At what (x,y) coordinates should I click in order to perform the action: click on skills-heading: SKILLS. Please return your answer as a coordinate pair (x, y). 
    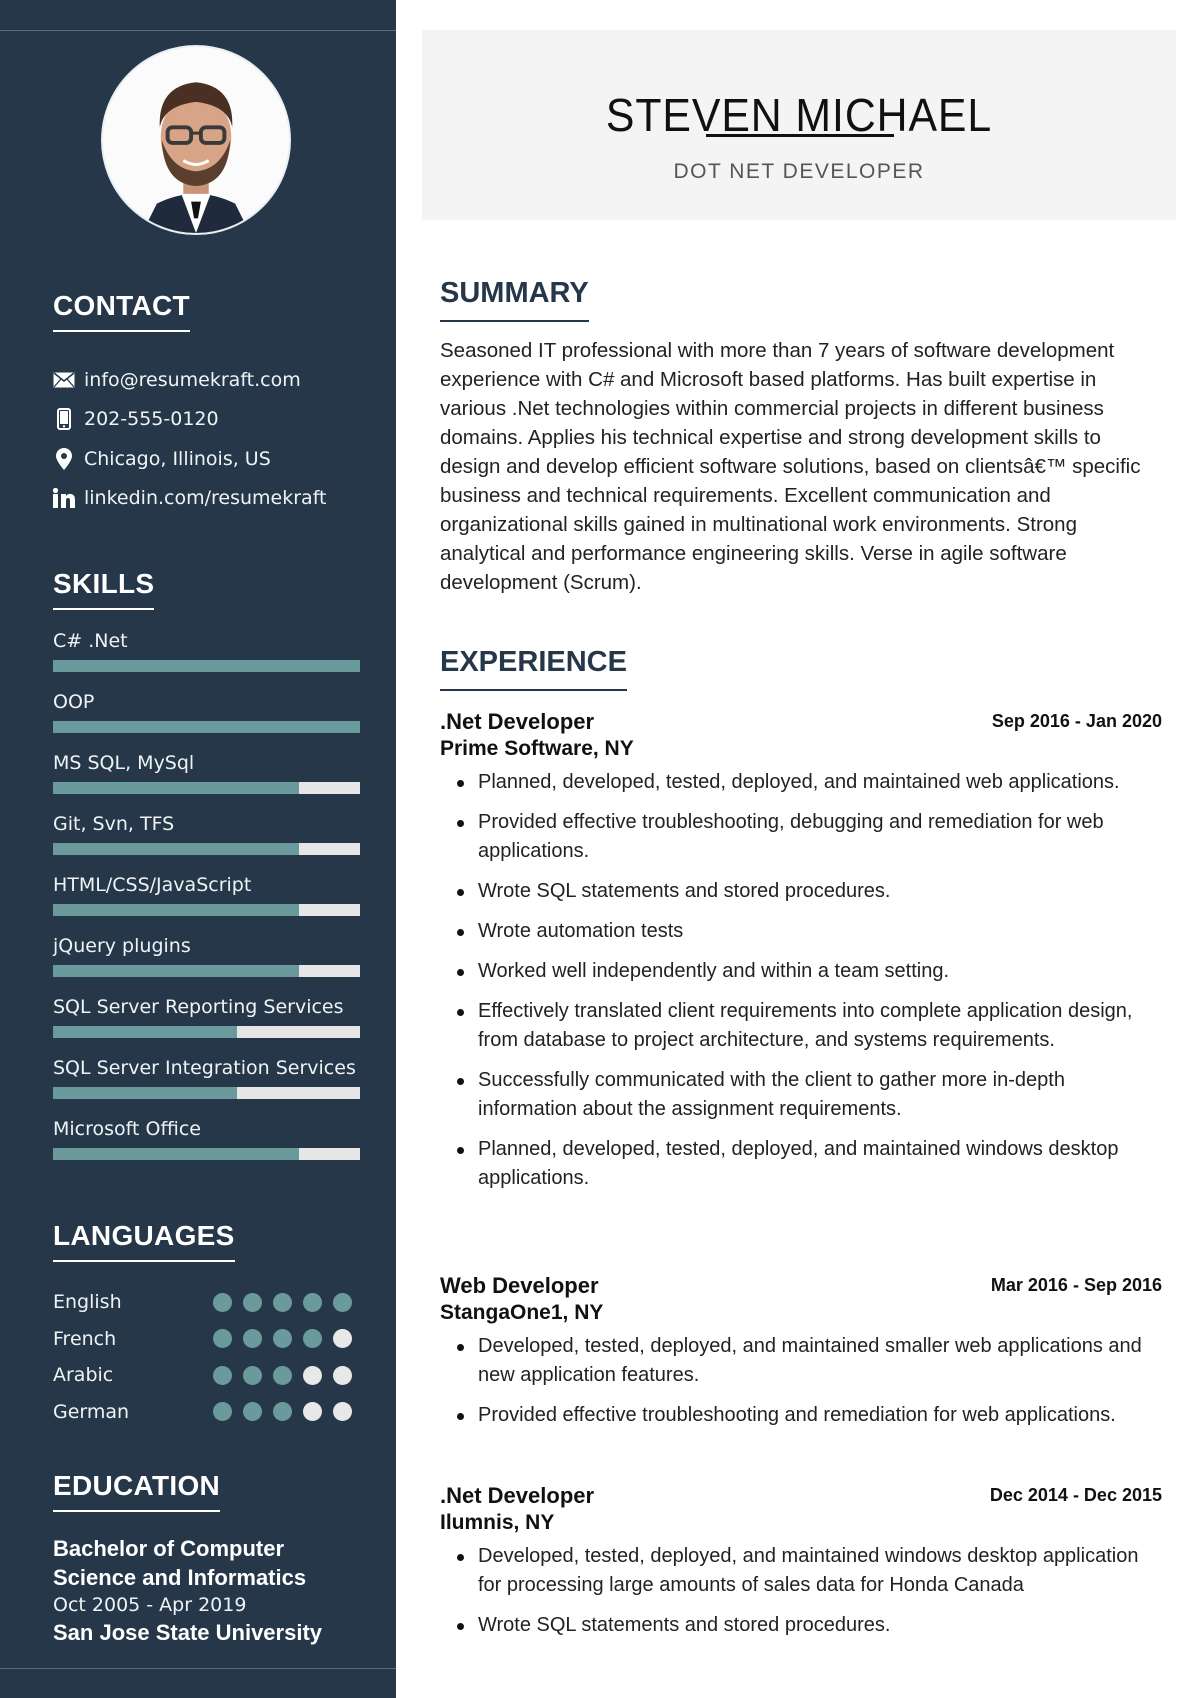
    Looking at the image, I should click on (104, 590).